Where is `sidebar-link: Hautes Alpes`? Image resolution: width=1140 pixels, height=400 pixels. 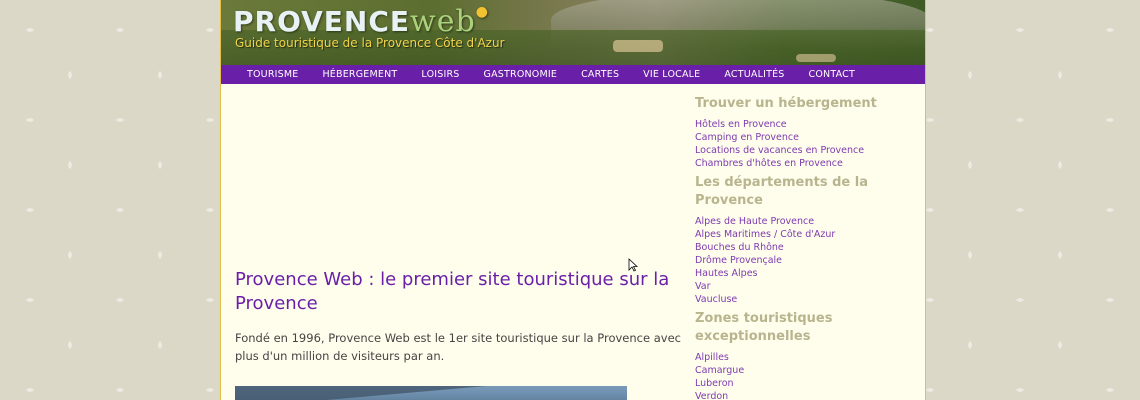
sidebar-link: Hautes Alpes is located at coordinates (807, 273).